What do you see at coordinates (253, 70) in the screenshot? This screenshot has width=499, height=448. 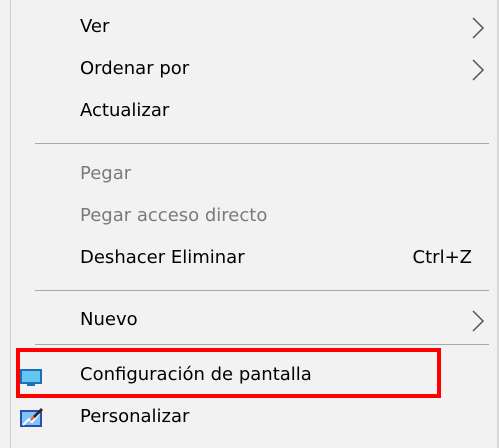 I see `menu-item-ordenar-por: Ordenar por` at bounding box center [253, 70].